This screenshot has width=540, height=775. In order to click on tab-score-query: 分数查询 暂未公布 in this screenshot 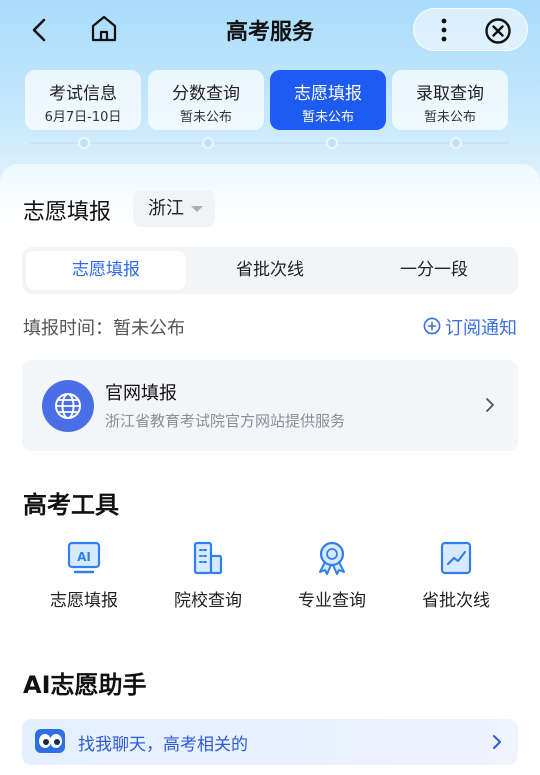, I will do `click(206, 100)`.